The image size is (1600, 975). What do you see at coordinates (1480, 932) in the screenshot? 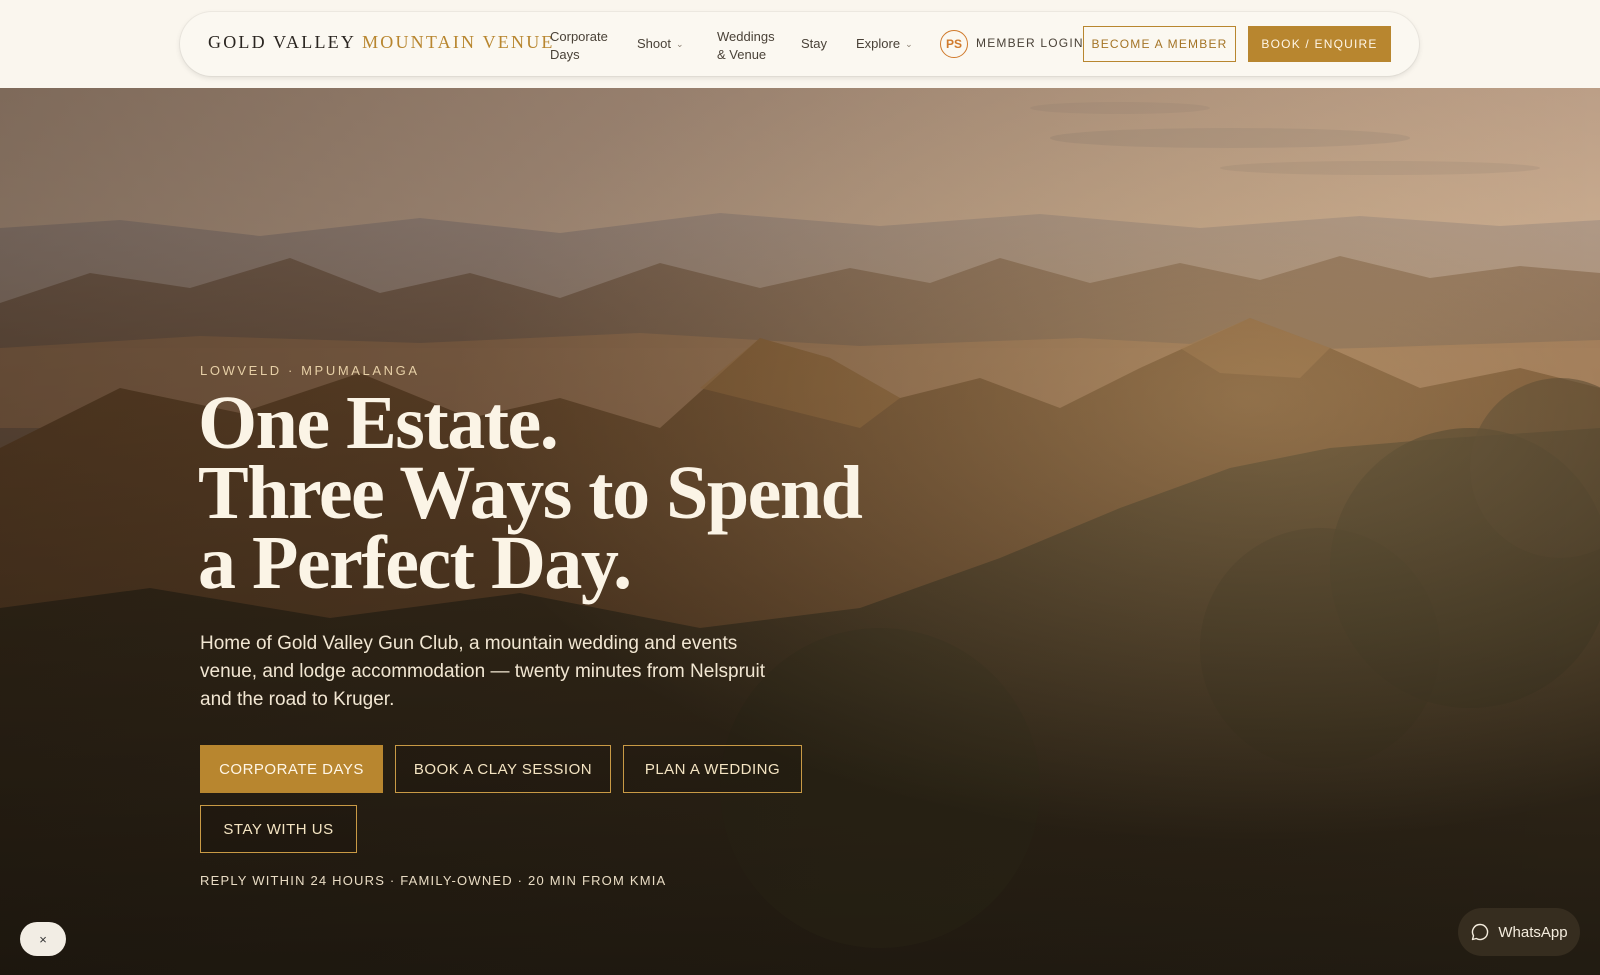
I see `whatsapp-icon` at bounding box center [1480, 932].